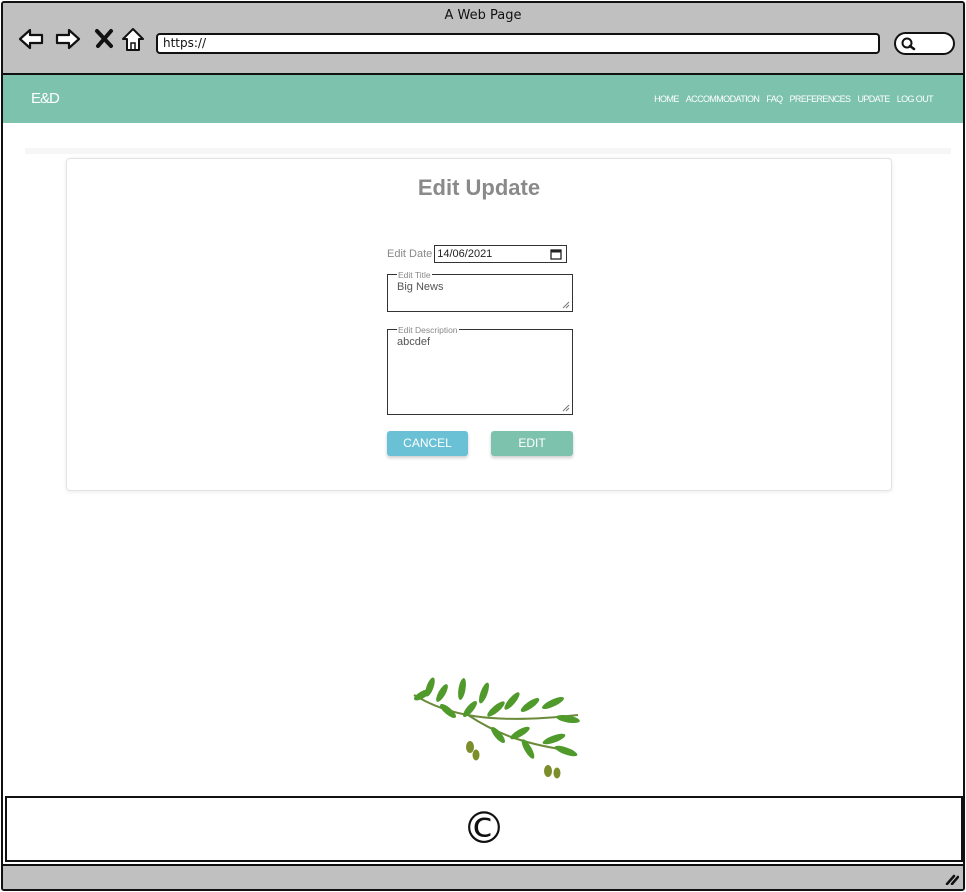 The width and height of the screenshot is (966, 892). I want to click on nav-item-faq: FAQ, so click(774, 99).